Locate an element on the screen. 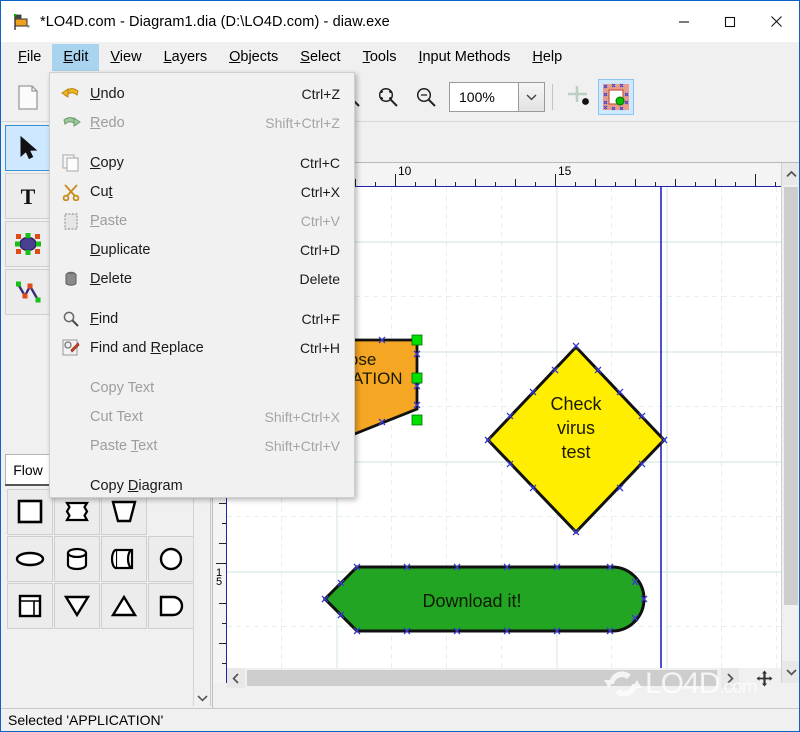 The width and height of the screenshot is (800, 732). cursor-arrow-icon is located at coordinates (29, 147).